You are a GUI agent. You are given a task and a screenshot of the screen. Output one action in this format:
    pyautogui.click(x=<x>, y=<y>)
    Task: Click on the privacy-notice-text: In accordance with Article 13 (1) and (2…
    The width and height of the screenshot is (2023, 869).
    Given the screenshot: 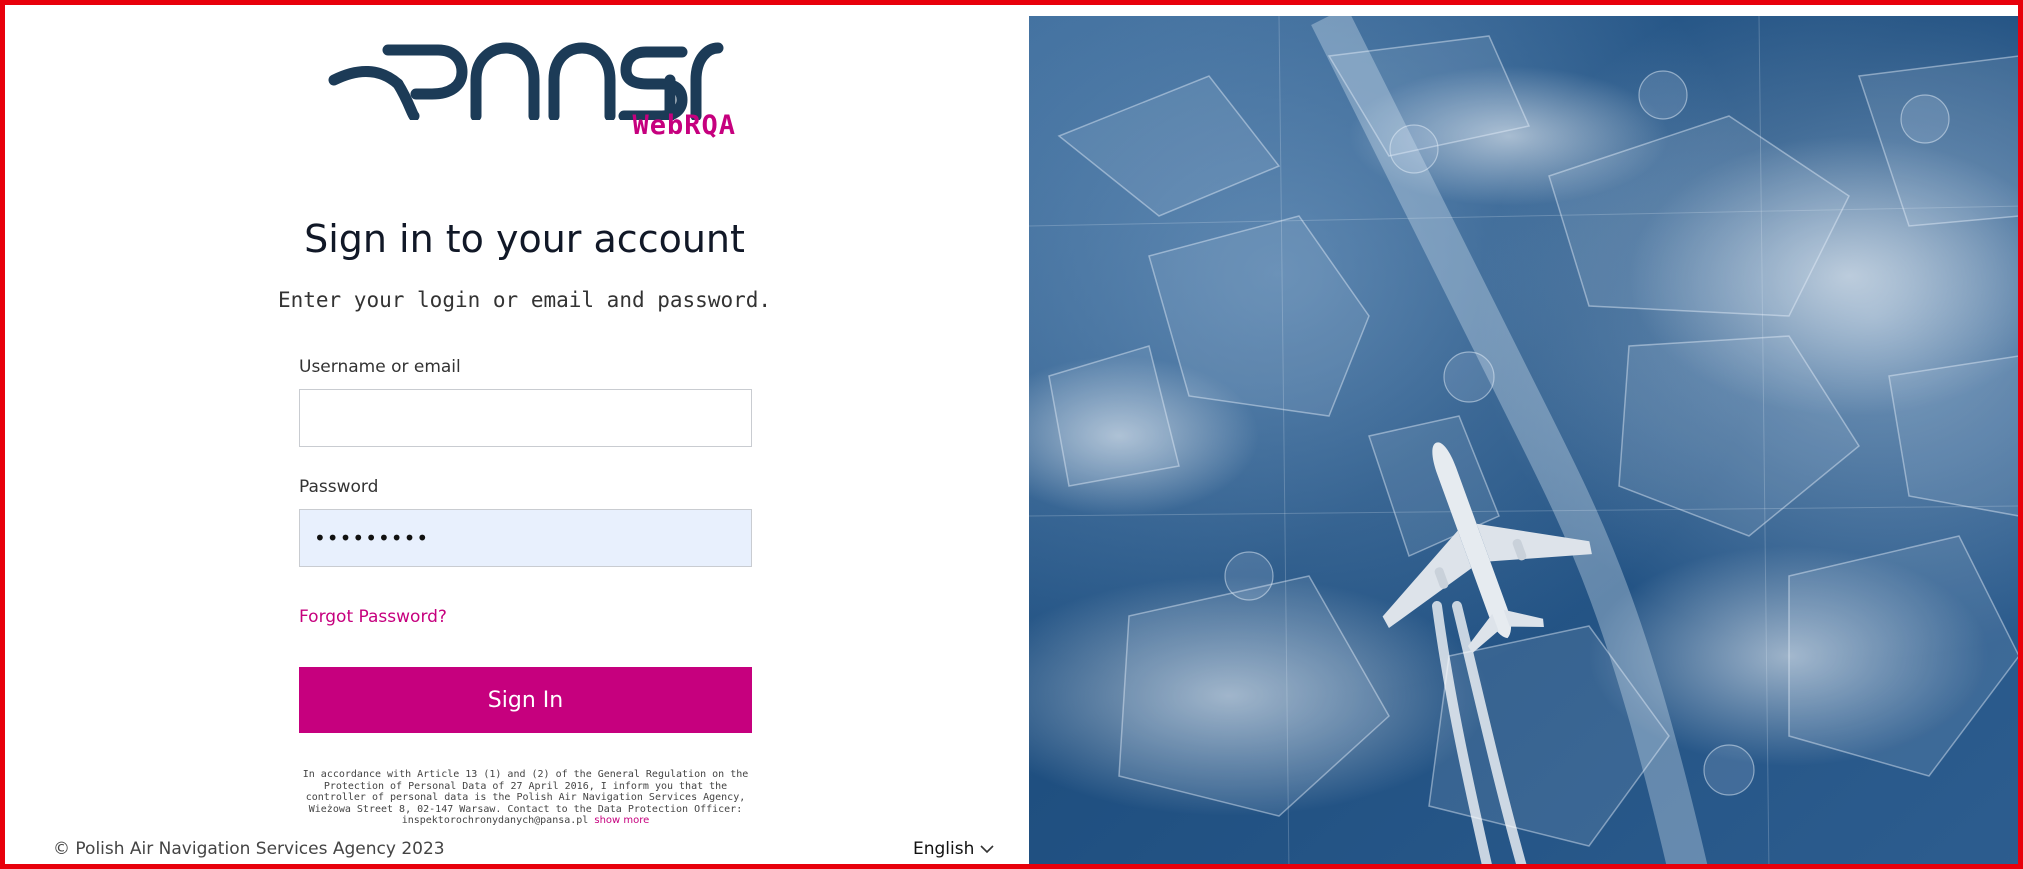 What is the action you would take?
    pyautogui.click(x=525, y=797)
    